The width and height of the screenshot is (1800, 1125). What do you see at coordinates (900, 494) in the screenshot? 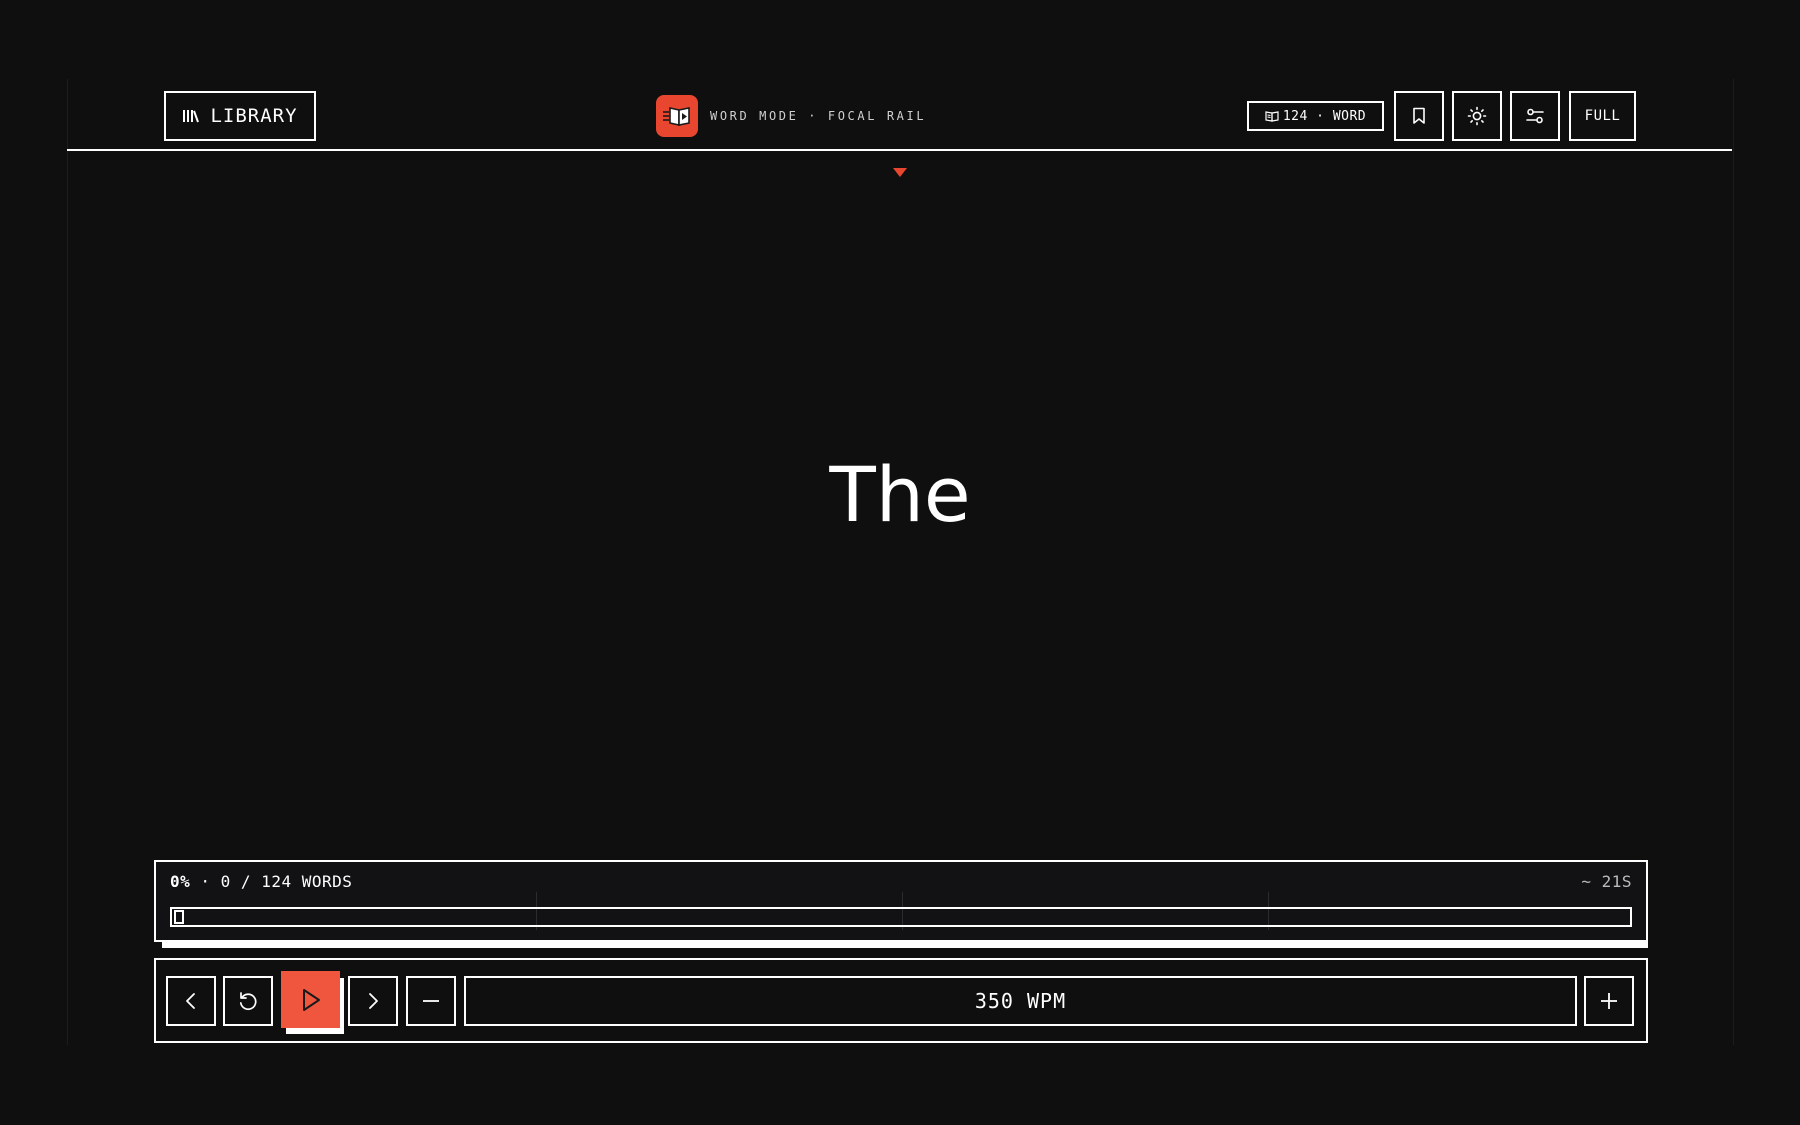
I see `current-word: The` at bounding box center [900, 494].